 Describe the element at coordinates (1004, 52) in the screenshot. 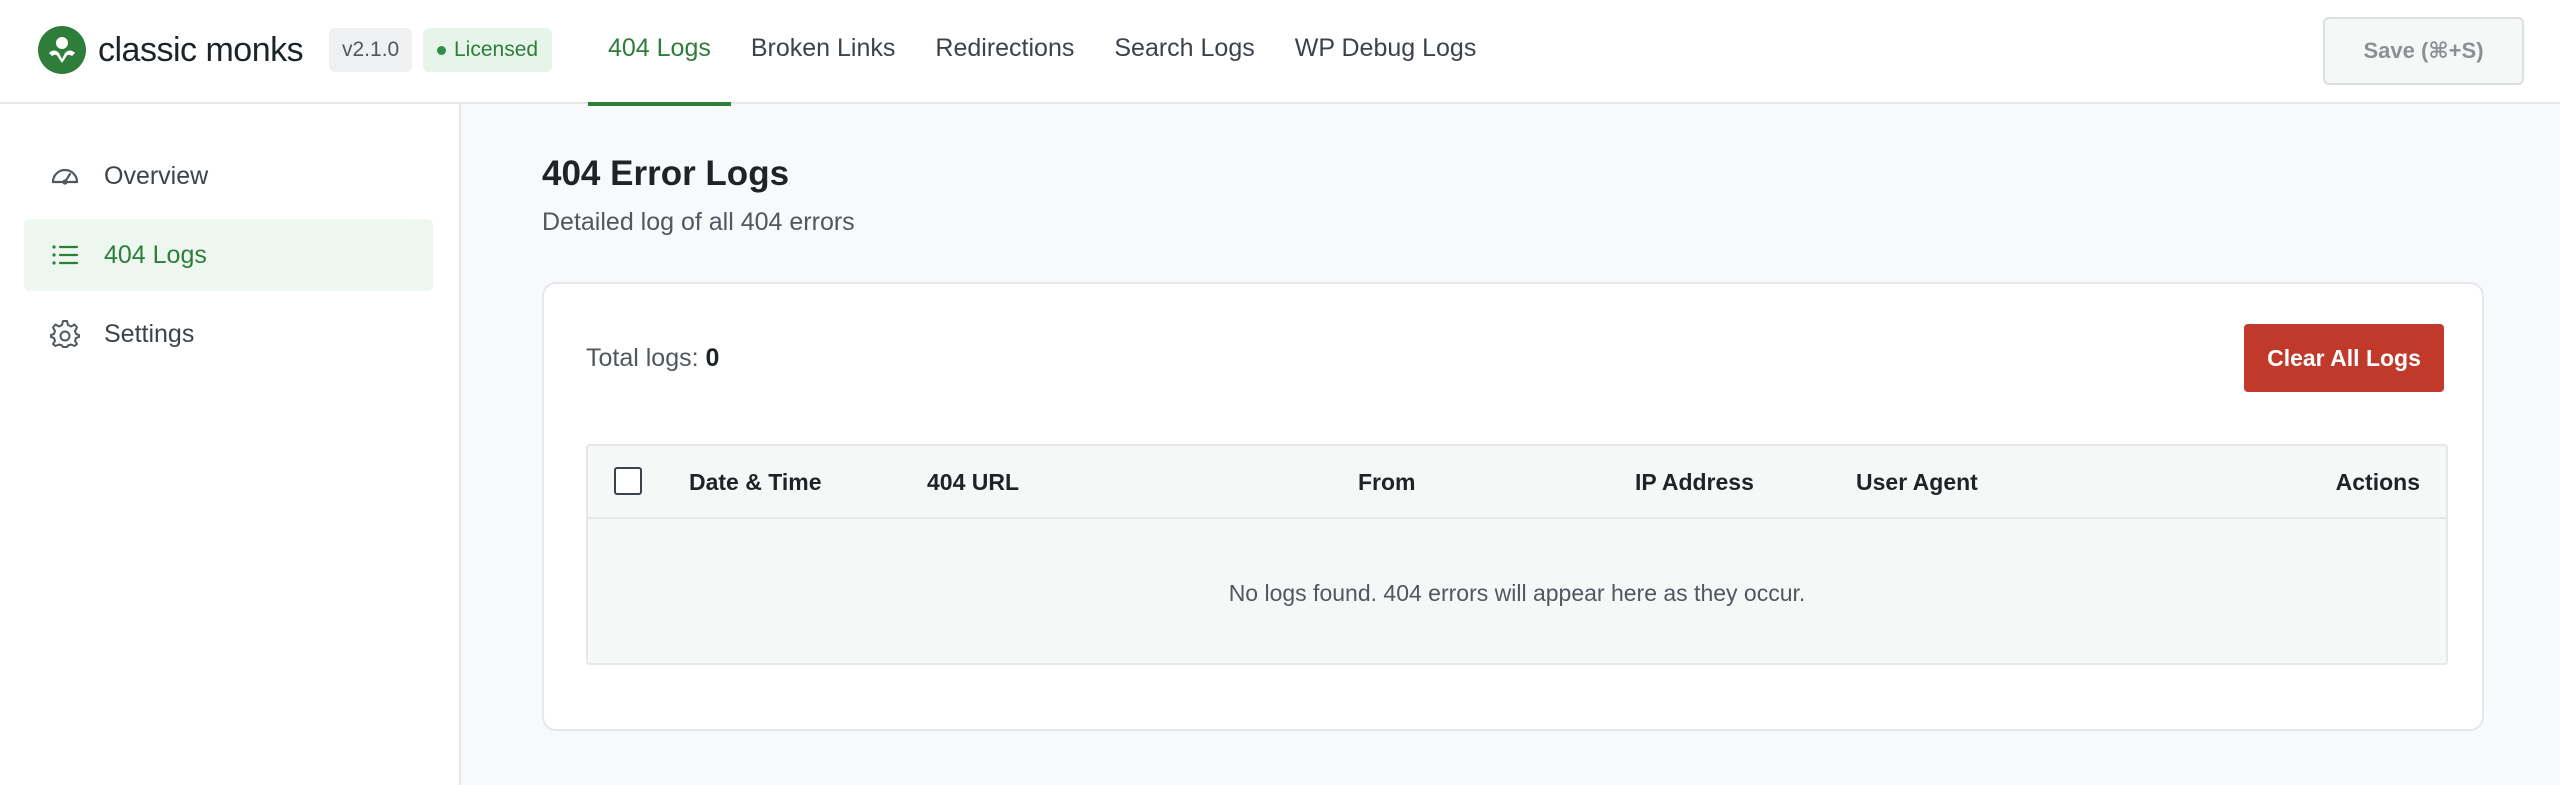

I see `tab-redirections: Redirections` at that location.